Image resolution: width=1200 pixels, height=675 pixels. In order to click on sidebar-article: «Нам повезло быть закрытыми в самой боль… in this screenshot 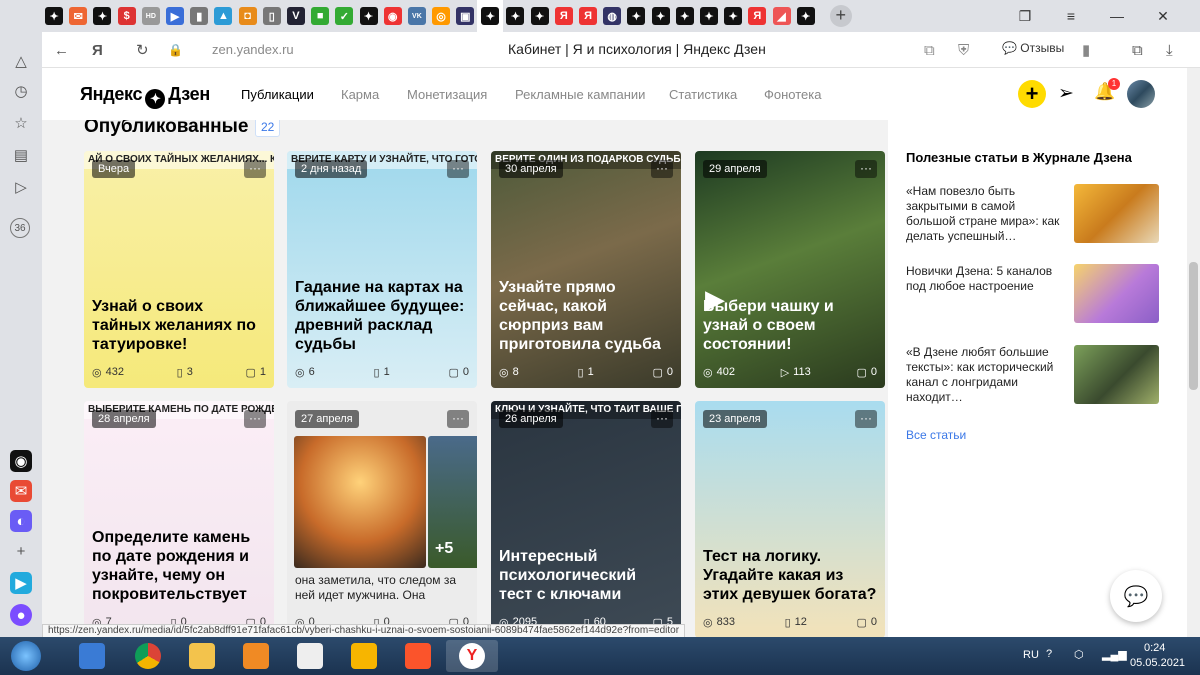, I will do `click(986, 214)`.